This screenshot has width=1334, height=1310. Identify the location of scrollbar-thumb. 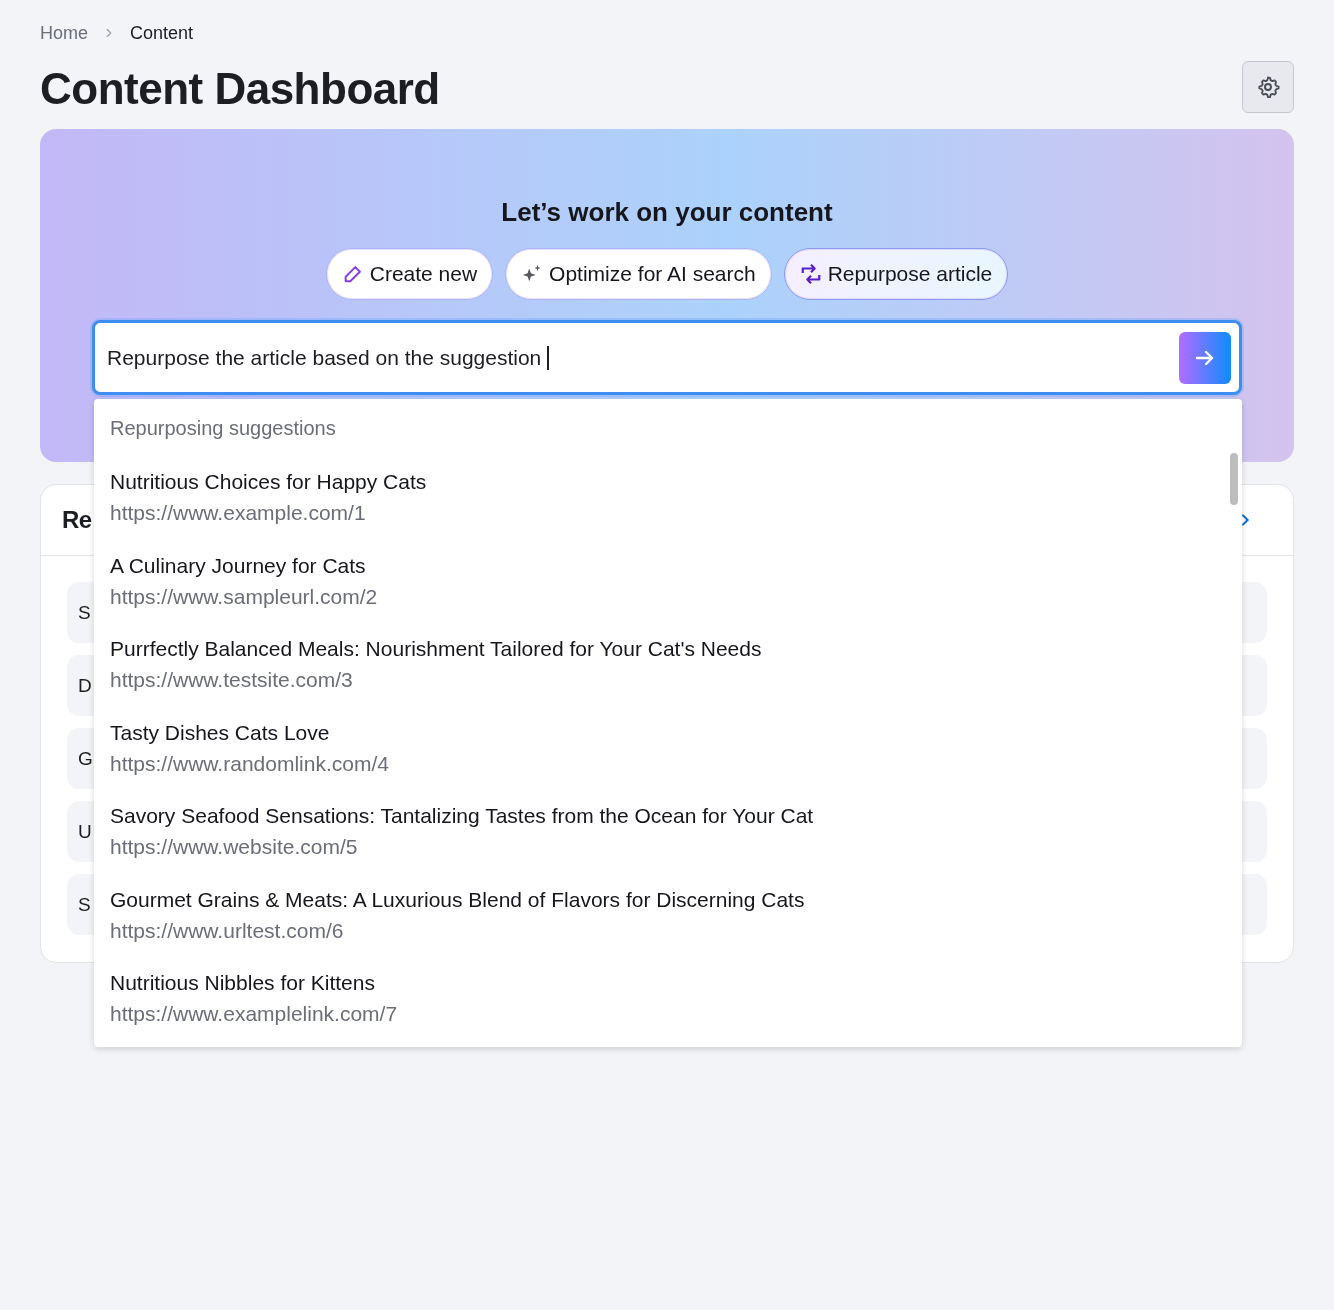
(1234, 479).